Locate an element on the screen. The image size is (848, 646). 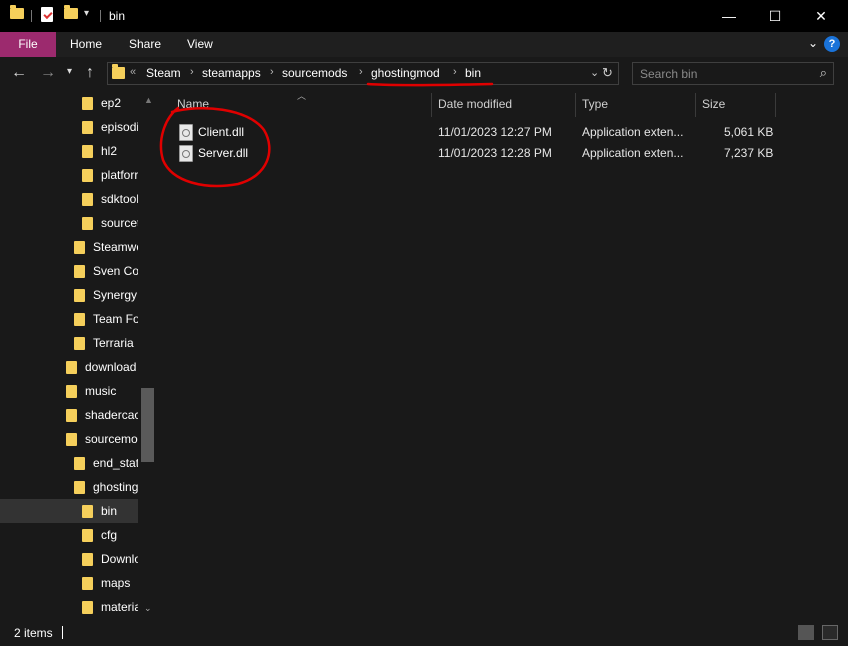
tree-item-label: maps is located at coordinates (116, 583).